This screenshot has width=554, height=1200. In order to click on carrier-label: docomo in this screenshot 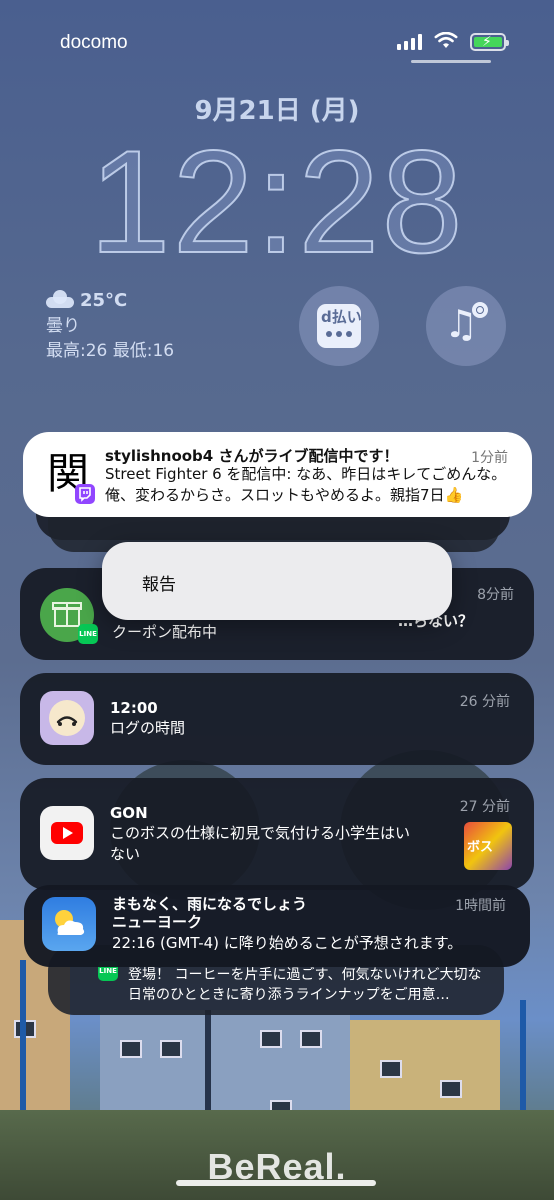, I will do `click(94, 42)`.